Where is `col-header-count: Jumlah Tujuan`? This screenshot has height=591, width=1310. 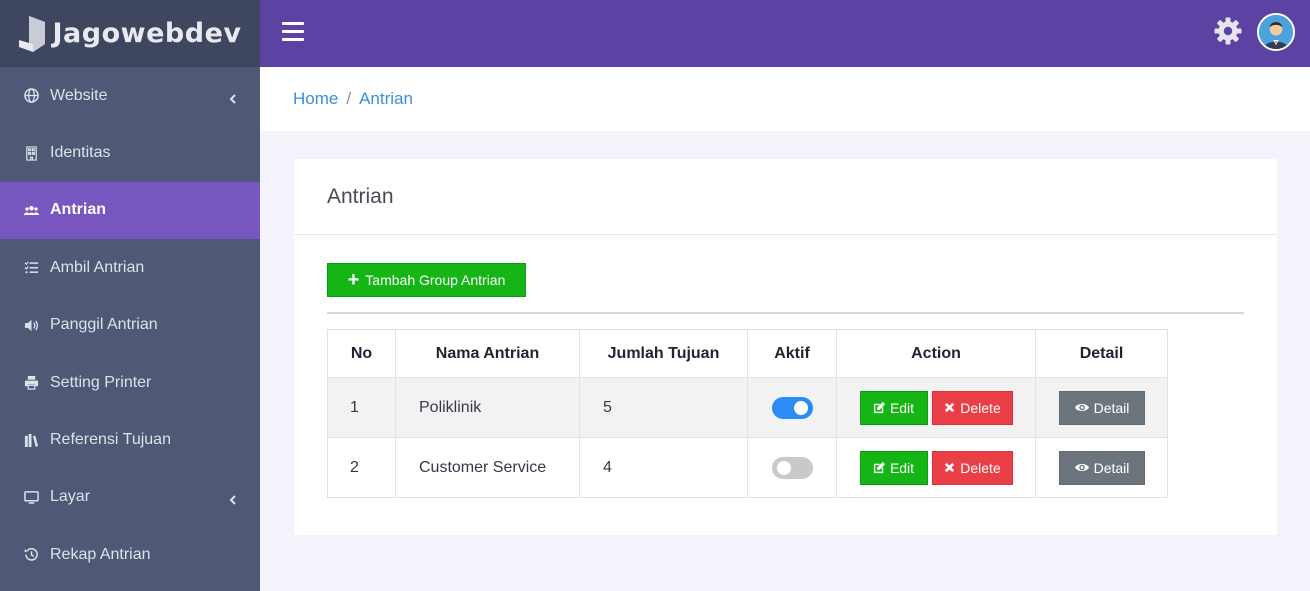
col-header-count: Jumlah Tujuan is located at coordinates (663, 353).